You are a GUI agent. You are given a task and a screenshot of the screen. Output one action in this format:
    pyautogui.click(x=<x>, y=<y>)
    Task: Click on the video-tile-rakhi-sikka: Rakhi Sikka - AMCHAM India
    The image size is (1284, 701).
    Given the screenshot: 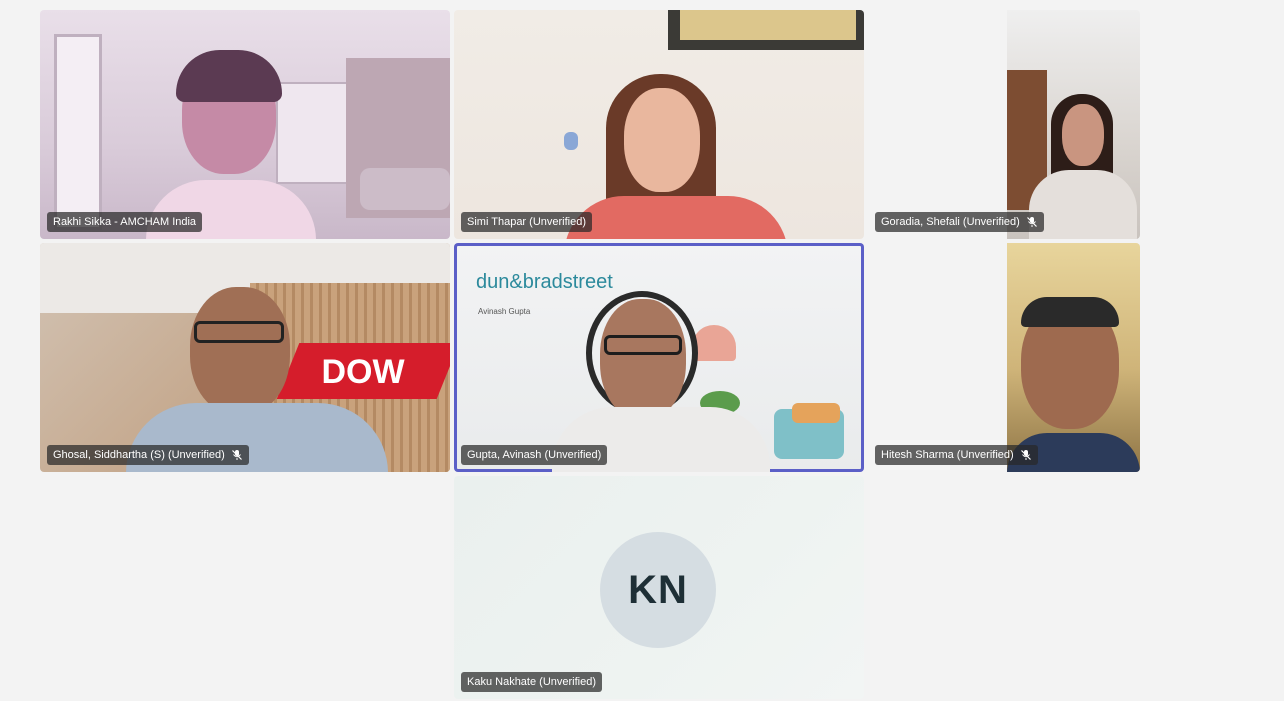 What is the action you would take?
    pyautogui.click(x=245, y=124)
    